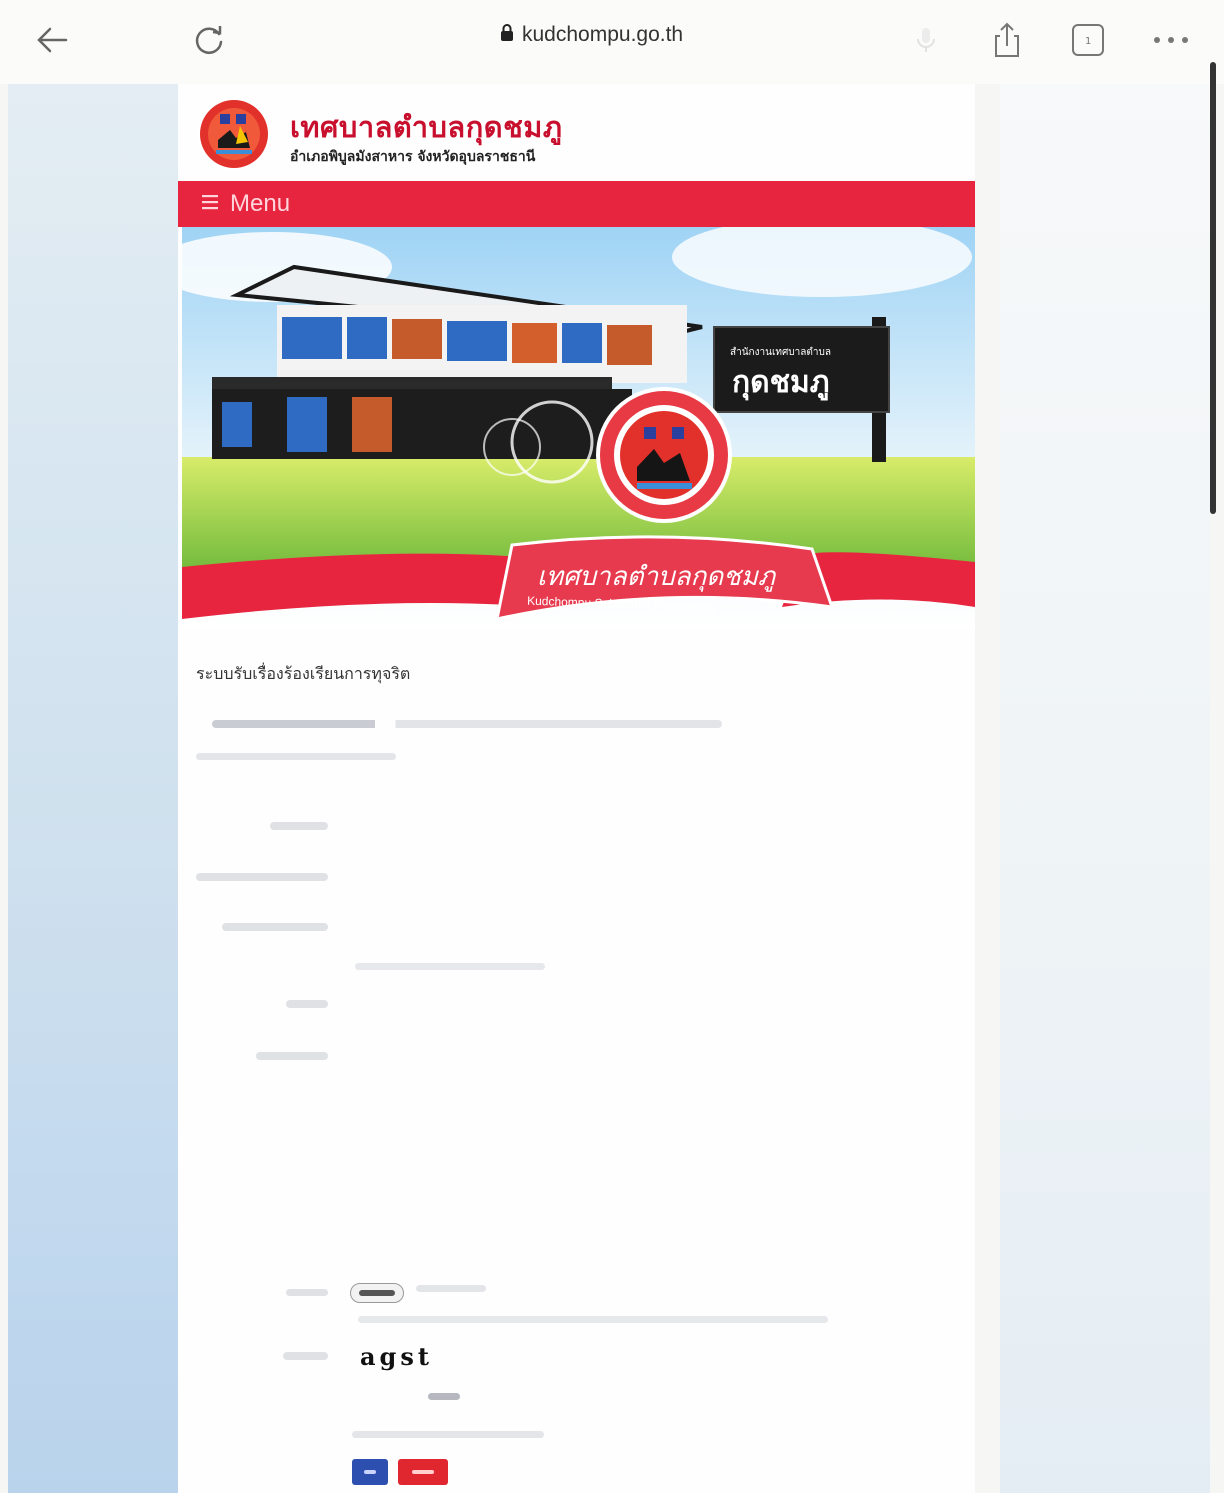  What do you see at coordinates (657, 577) in the screenshot?
I see `banner-ribbon-thai: เทศบาลตำบลกุดชมภู` at bounding box center [657, 577].